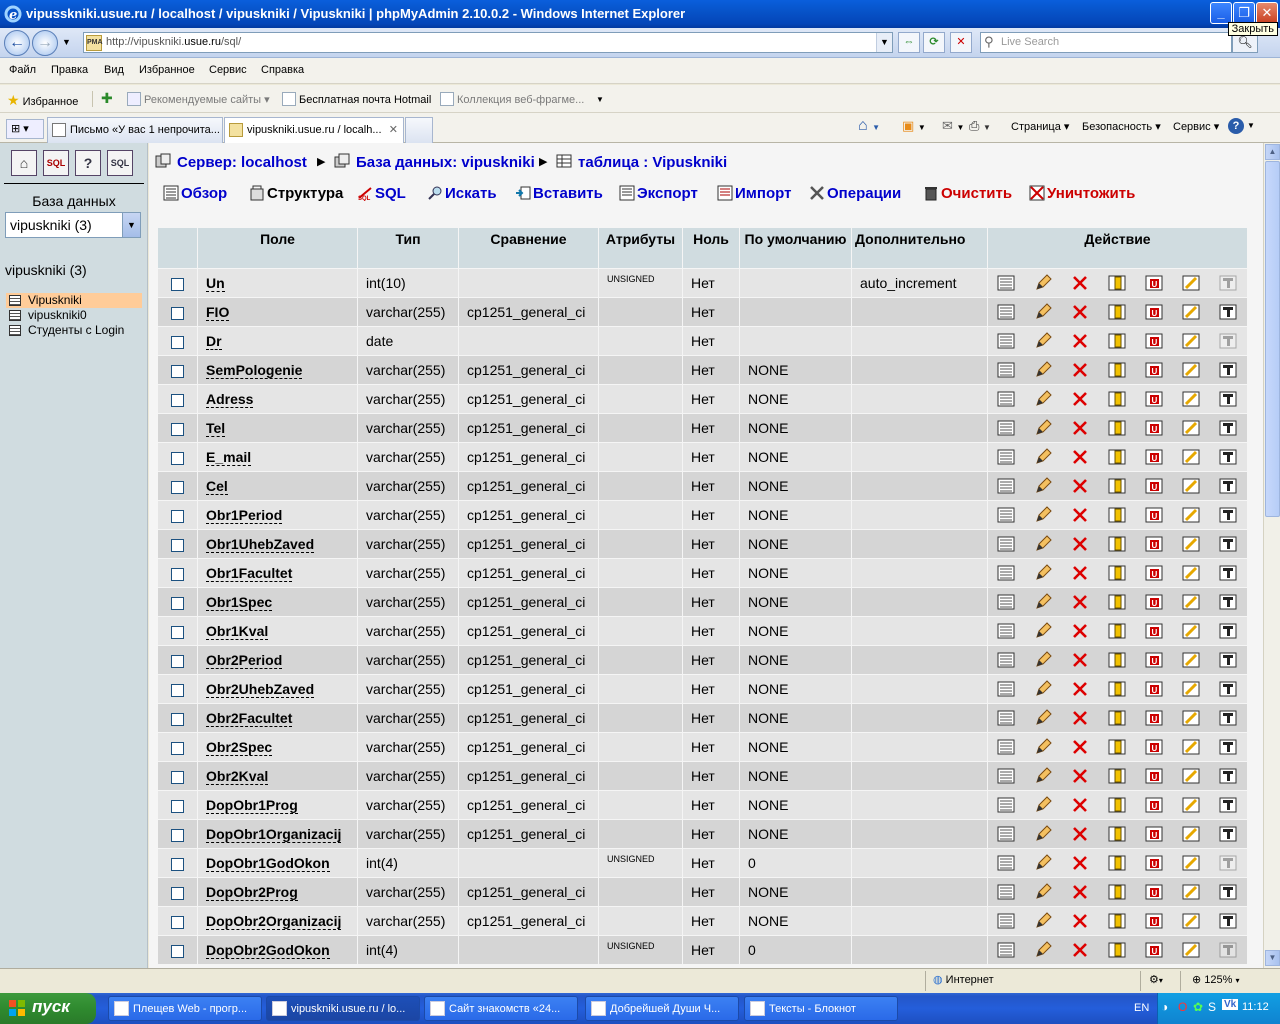 This screenshot has height=1024, width=1280. What do you see at coordinates (22, 70) in the screenshot?
I see `menu-file: Файл` at bounding box center [22, 70].